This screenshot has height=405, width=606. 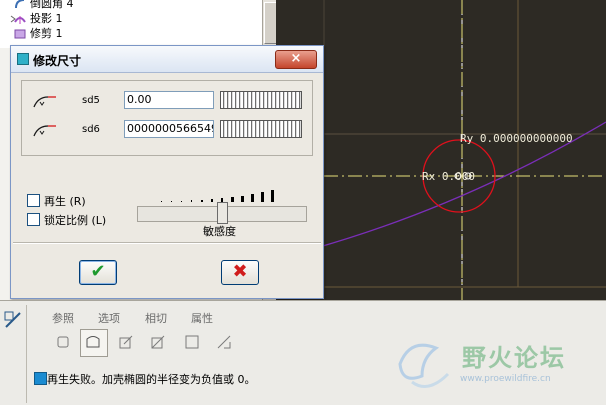 I want to click on sensitivity-label: 敏感度, so click(x=219, y=231).